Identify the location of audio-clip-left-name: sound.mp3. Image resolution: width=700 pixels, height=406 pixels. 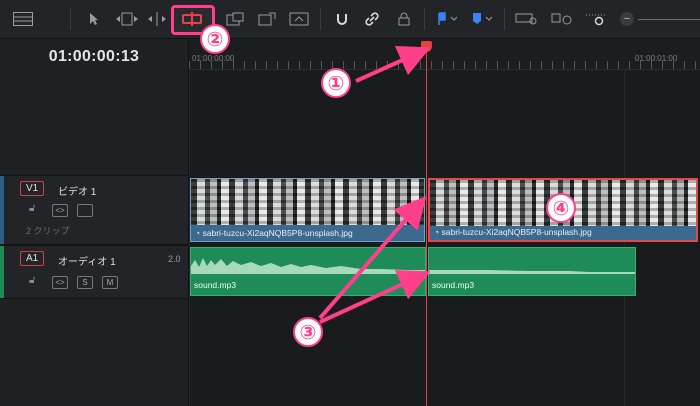
(215, 285).